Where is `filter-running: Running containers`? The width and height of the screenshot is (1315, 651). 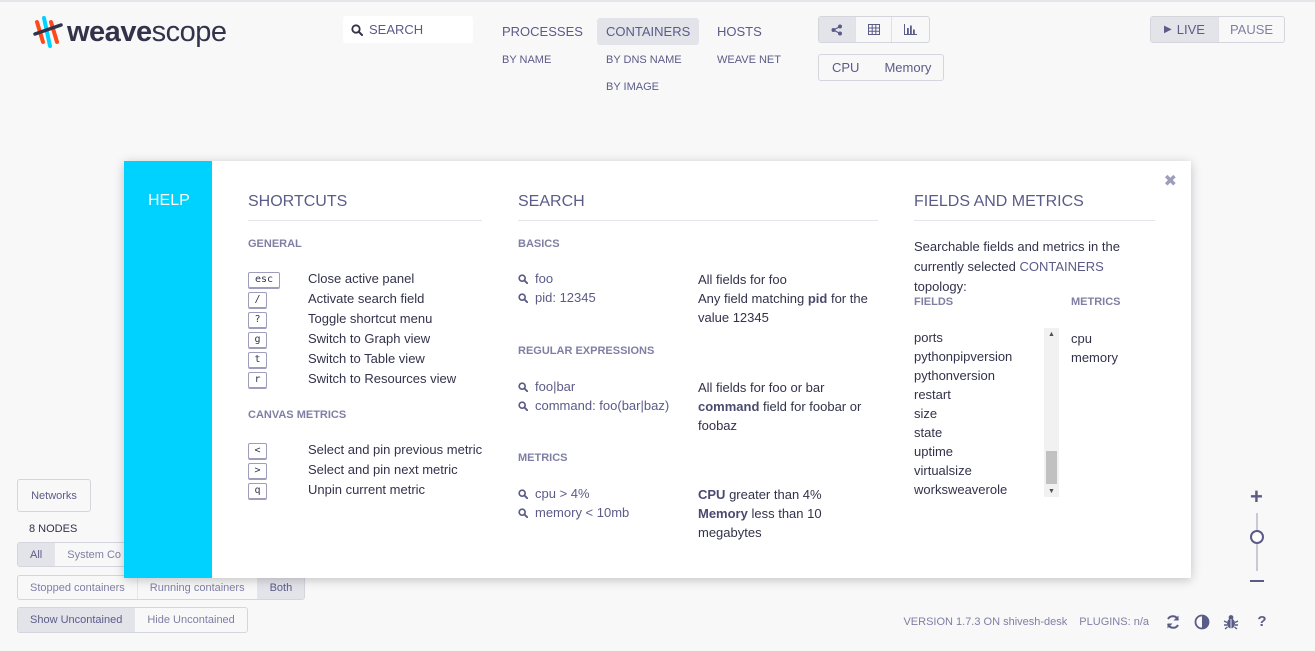 filter-running: Running containers is located at coordinates (196, 587).